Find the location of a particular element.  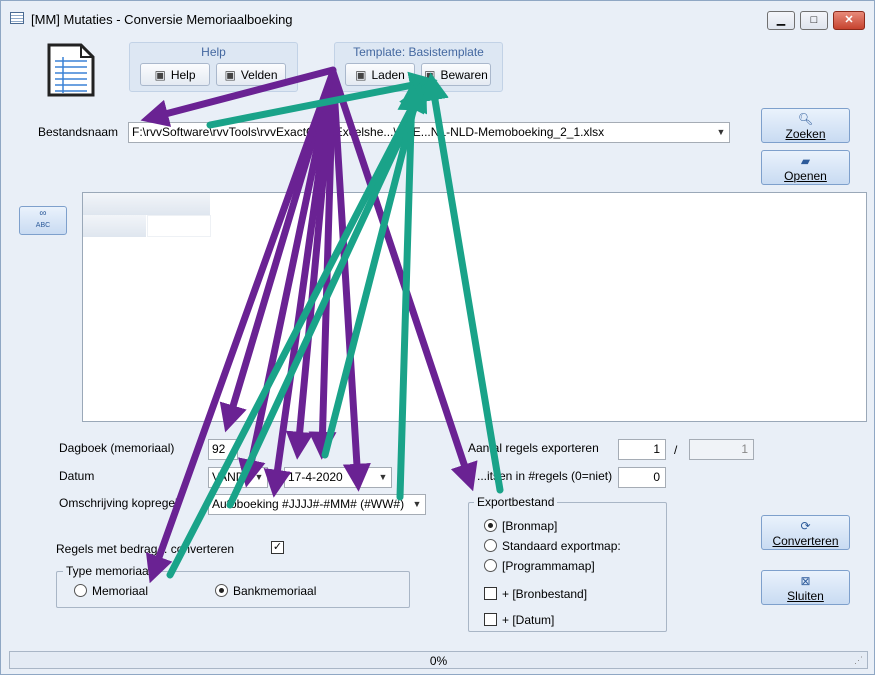

velden-button-label: Velden is located at coordinates (259, 74).